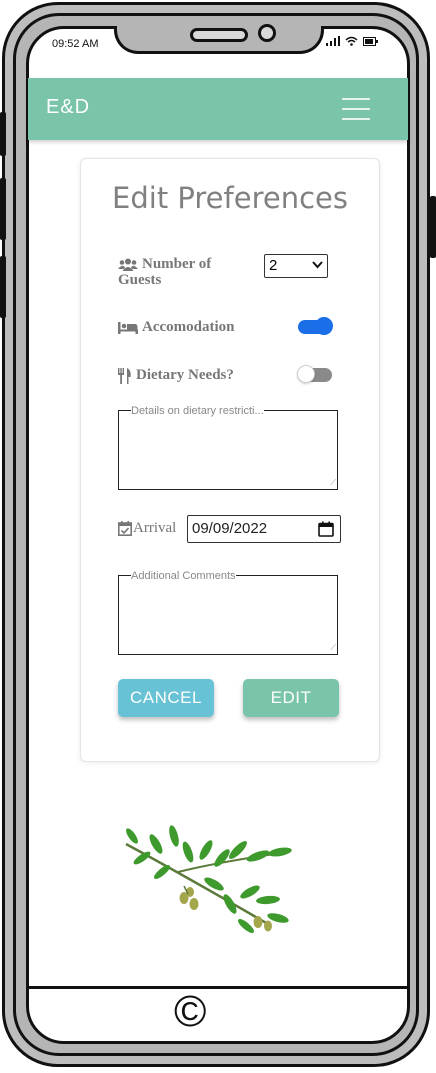  I want to click on accommodation-toggle, so click(315, 326).